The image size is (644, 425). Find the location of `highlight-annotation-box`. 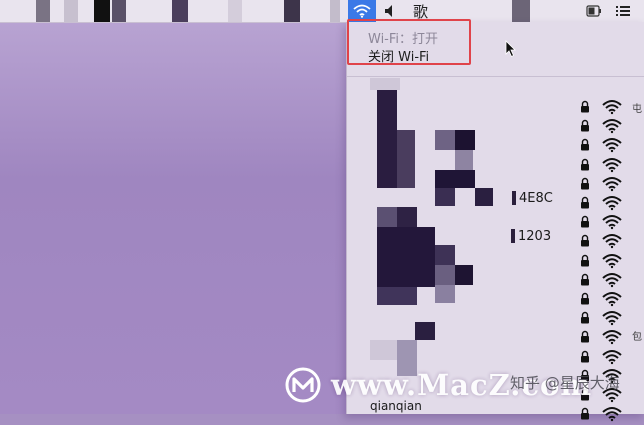

highlight-annotation-box is located at coordinates (409, 42).